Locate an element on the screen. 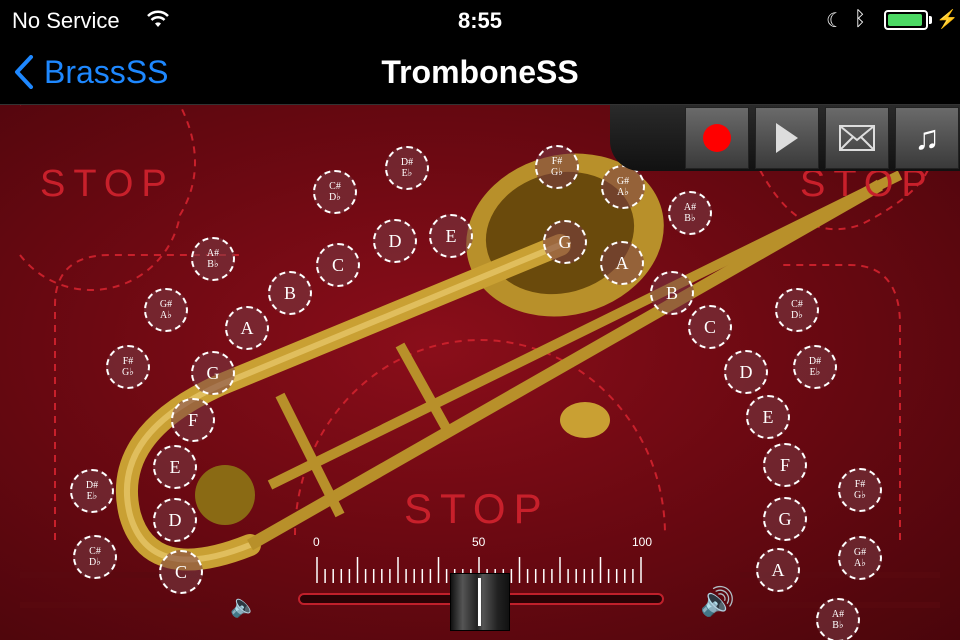 This screenshot has height=640, width=960. left-note-button: B is located at coordinates (290, 293).